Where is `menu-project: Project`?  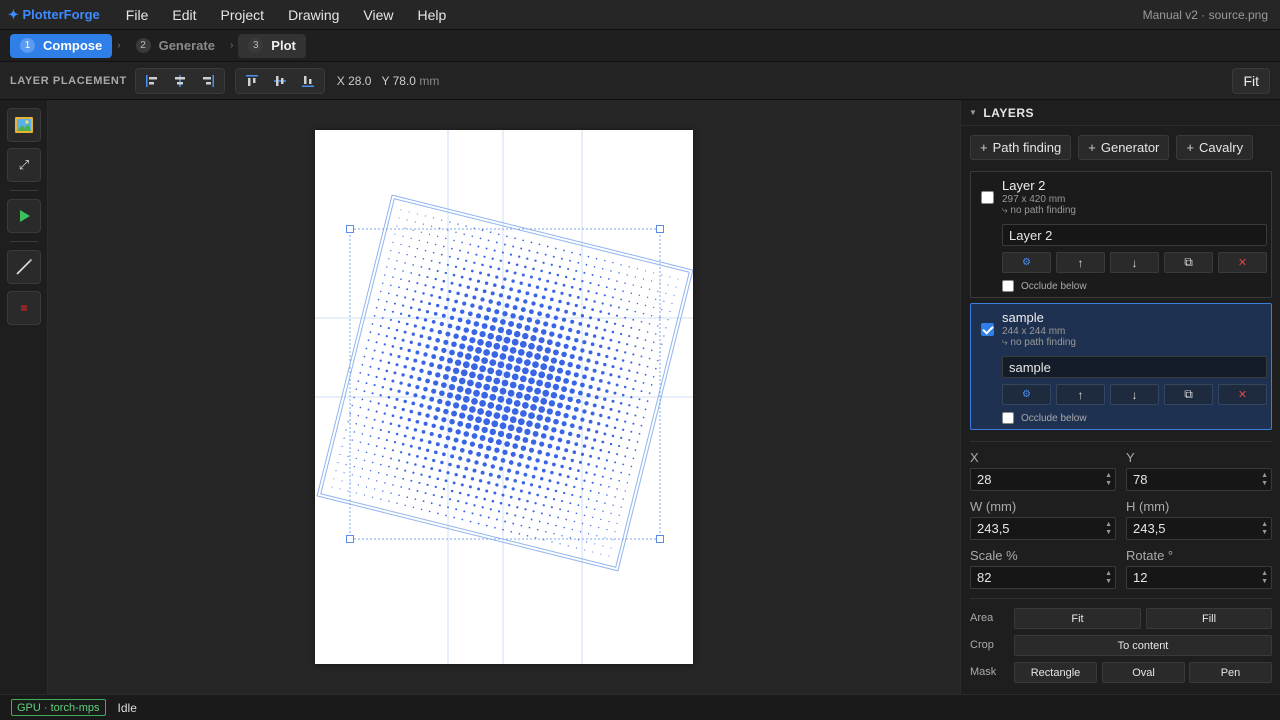 menu-project: Project is located at coordinates (242, 15).